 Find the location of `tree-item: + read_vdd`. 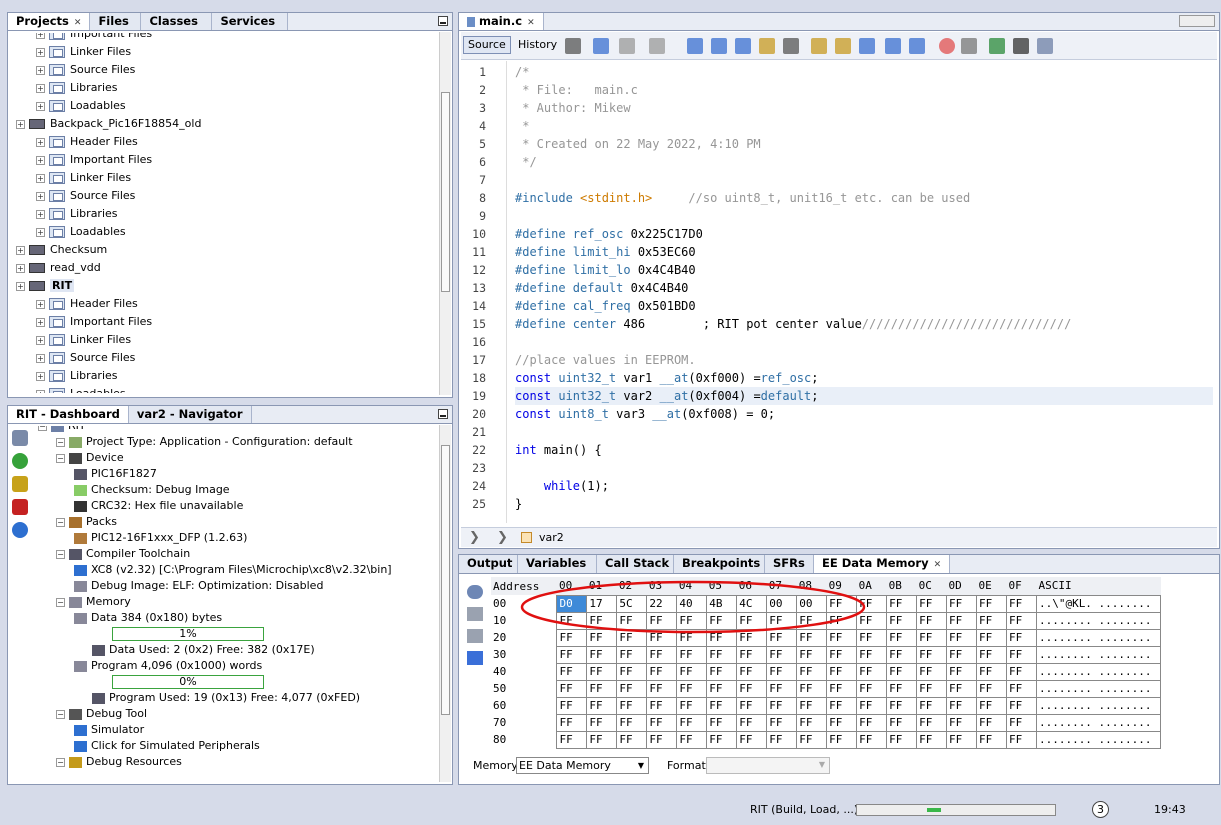

tree-item: + read_vdd is located at coordinates (58, 268).